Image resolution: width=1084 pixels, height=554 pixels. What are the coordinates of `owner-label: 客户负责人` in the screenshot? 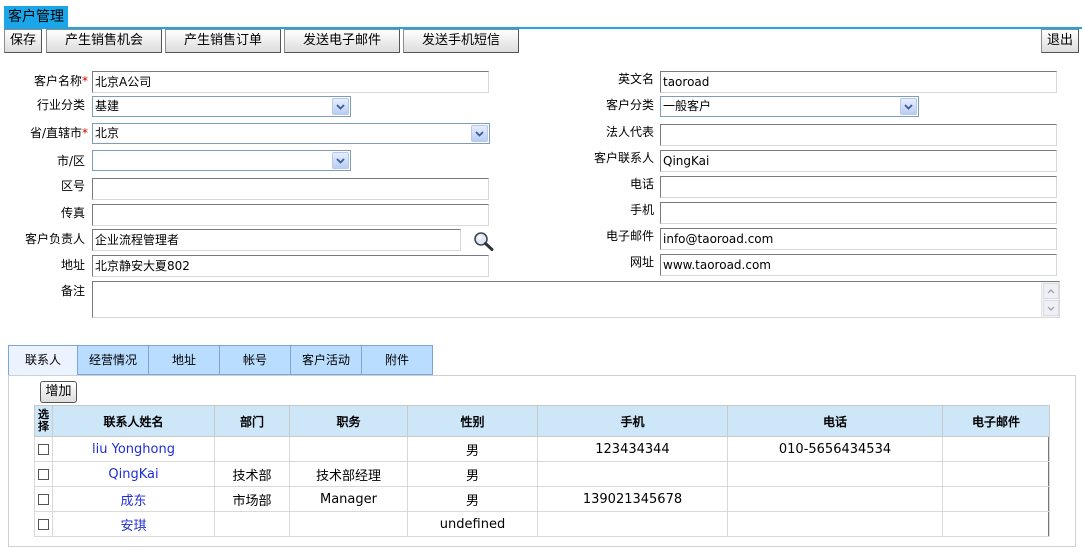 It's located at (54, 239).